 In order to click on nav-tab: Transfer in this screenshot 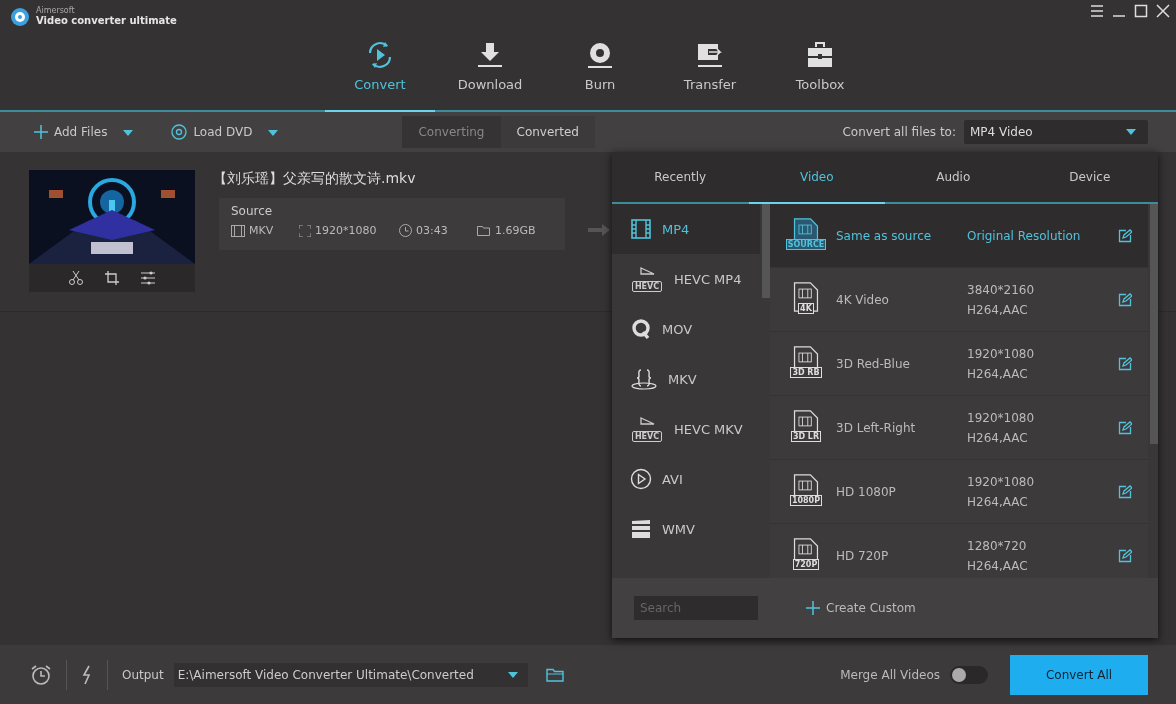, I will do `click(710, 70)`.